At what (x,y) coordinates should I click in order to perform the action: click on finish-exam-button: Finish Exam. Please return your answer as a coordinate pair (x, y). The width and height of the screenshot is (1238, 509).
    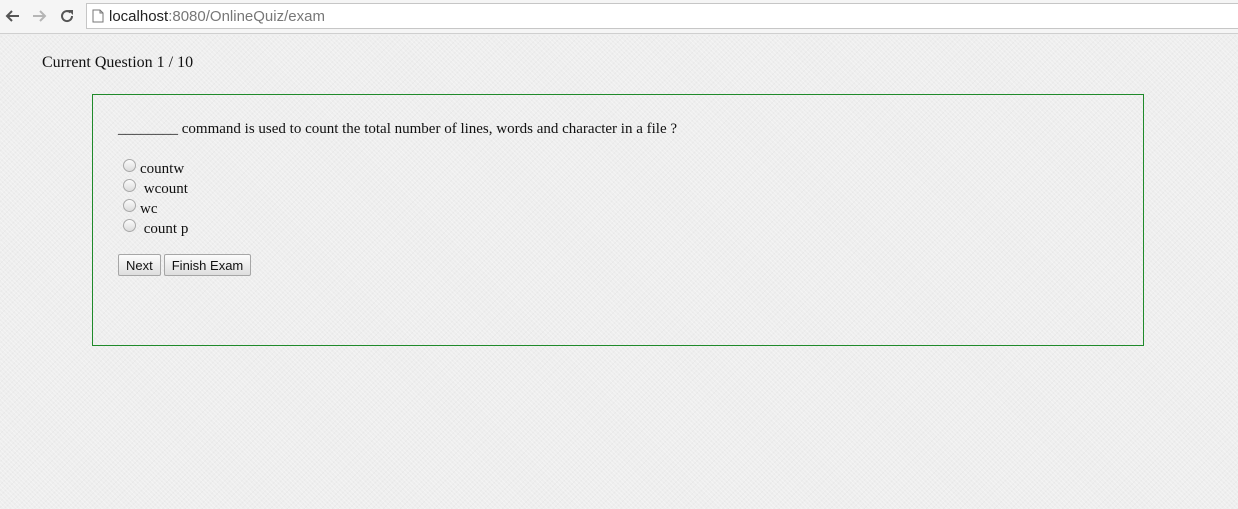
    Looking at the image, I should click on (207, 265).